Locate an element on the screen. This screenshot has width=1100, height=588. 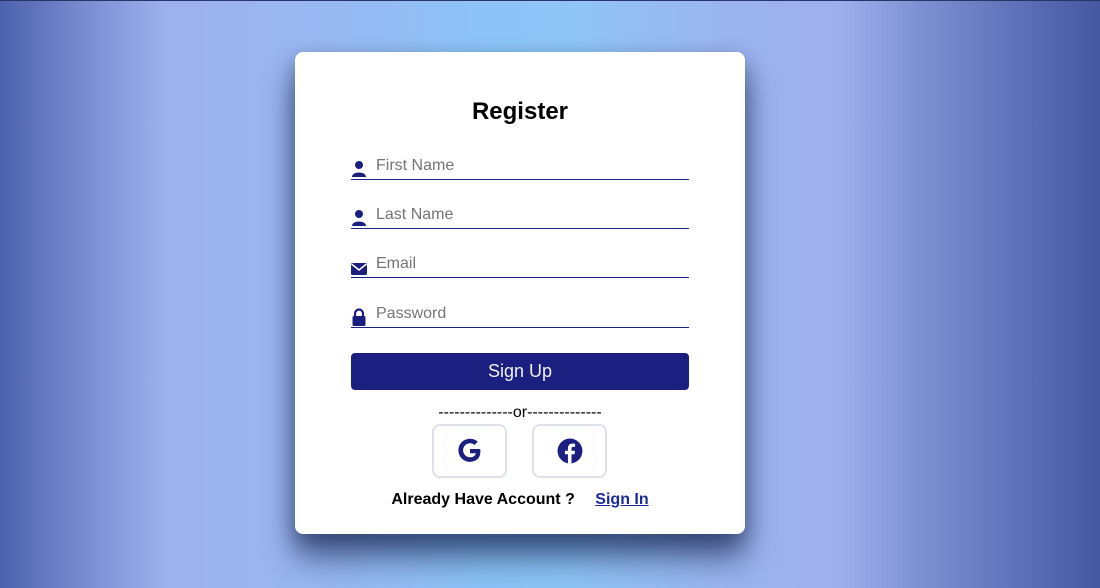
facebook-signin-button is located at coordinates (569, 451).